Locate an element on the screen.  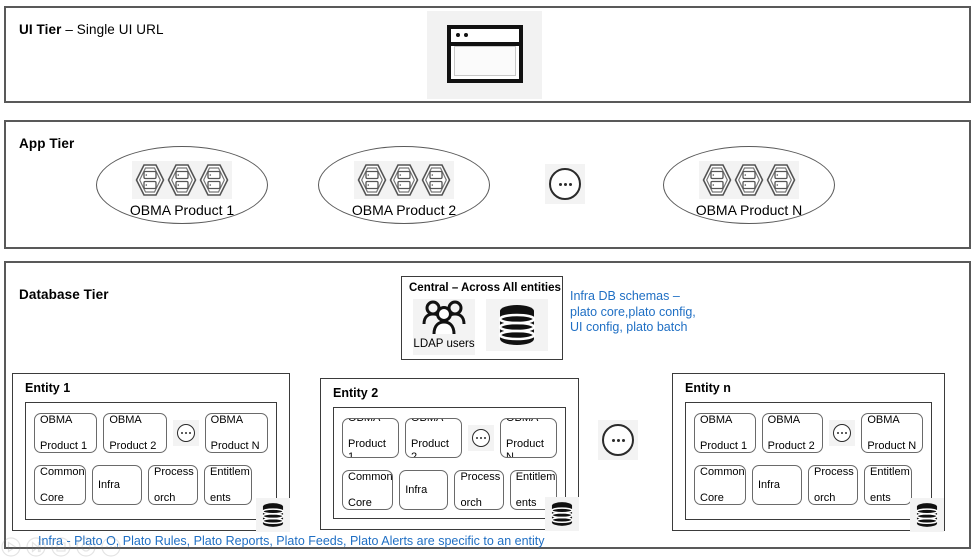
browser-frame is located at coordinates (485, 54).